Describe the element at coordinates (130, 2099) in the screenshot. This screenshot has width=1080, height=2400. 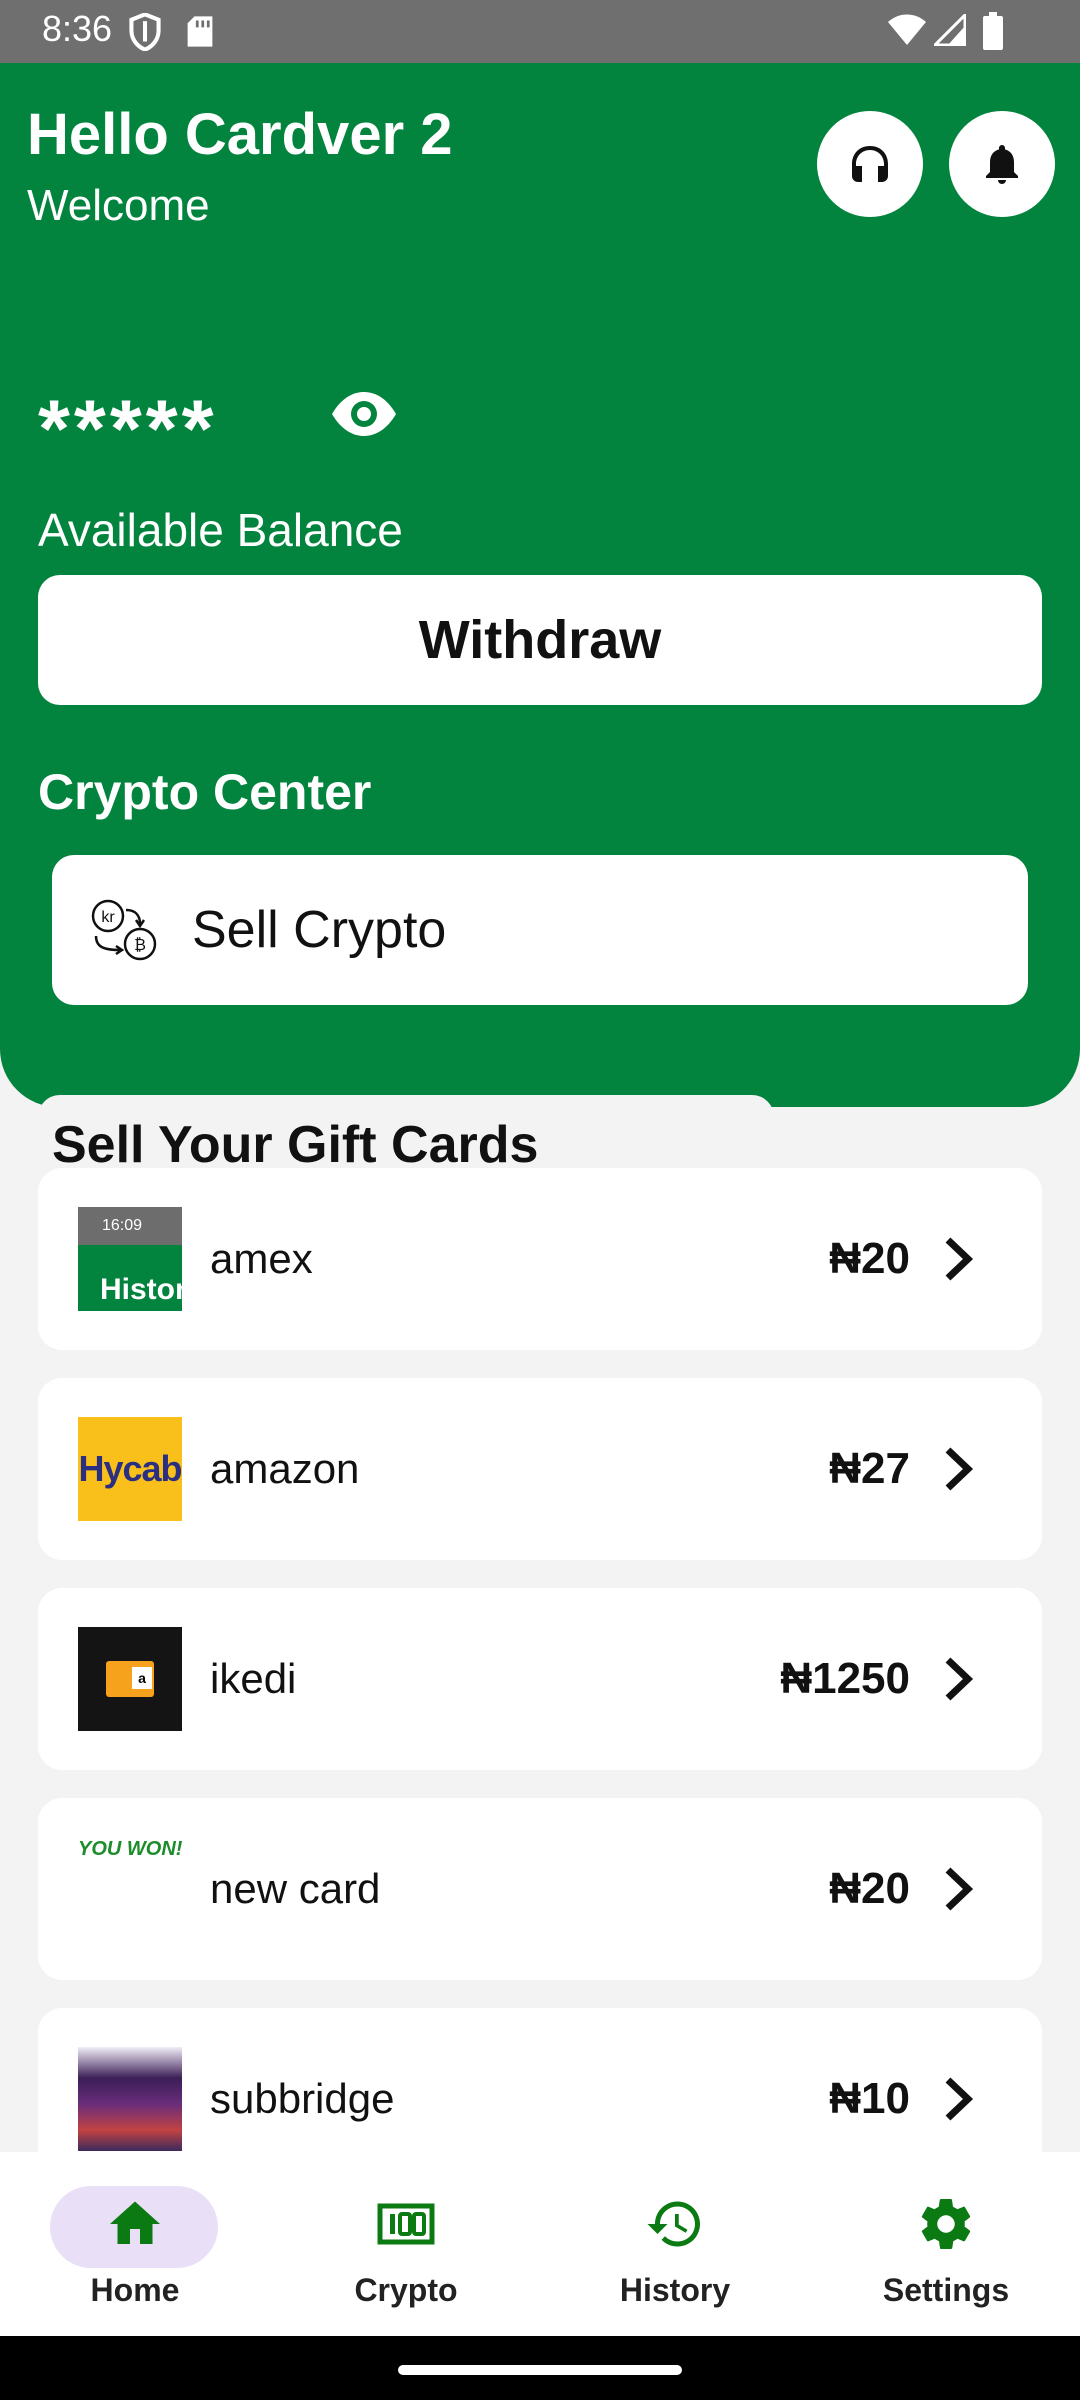
I see `card-thumbnail` at that location.